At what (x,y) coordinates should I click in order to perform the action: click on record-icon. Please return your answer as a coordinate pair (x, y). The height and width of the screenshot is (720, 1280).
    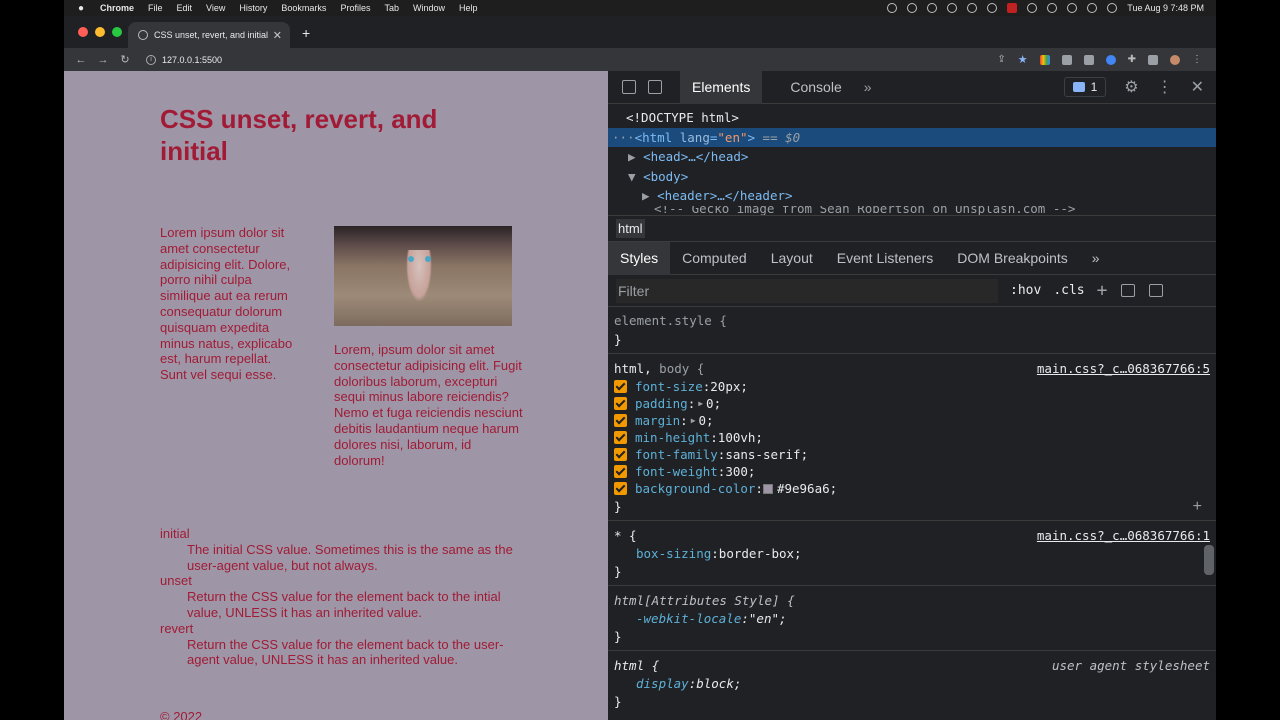
    Looking at the image, I should click on (1012, 8).